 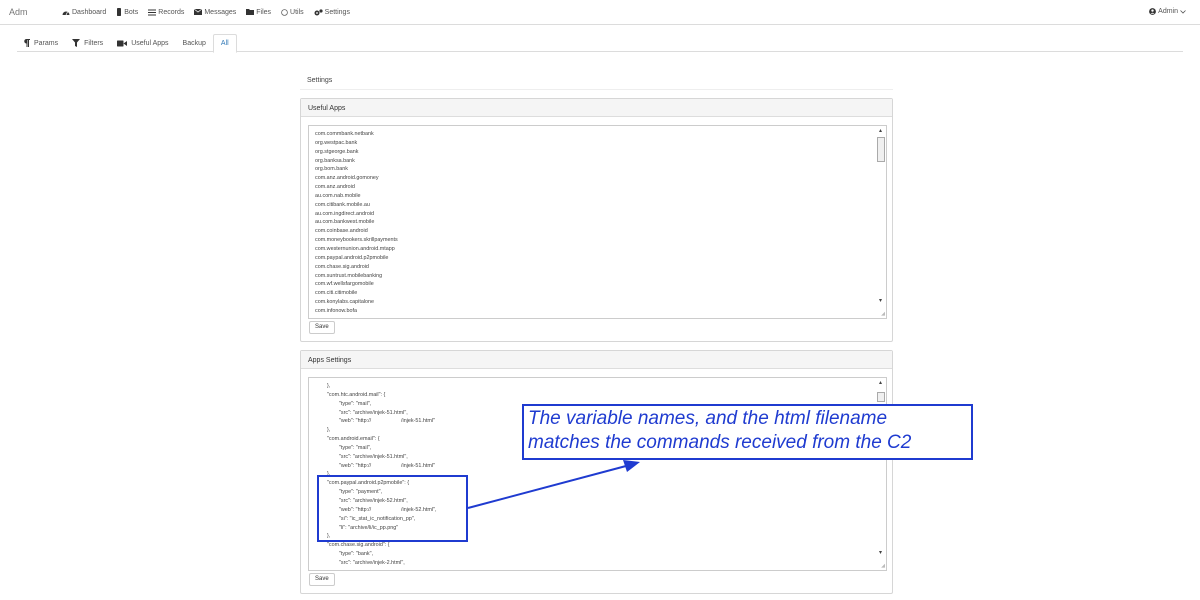 What do you see at coordinates (344, 554) in the screenshot?
I see `text-line: "type": "bank",` at bounding box center [344, 554].